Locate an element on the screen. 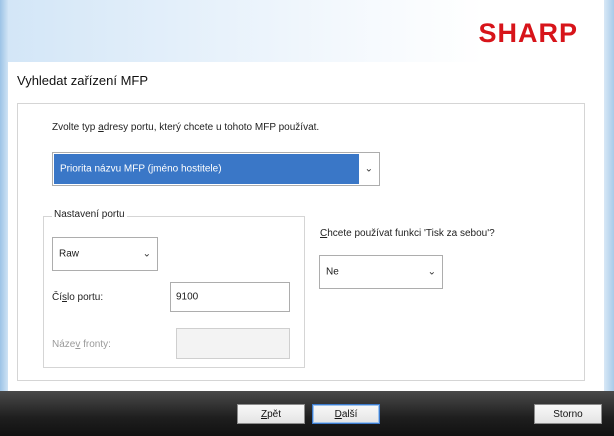  port-number-value: 9100 is located at coordinates (187, 297).